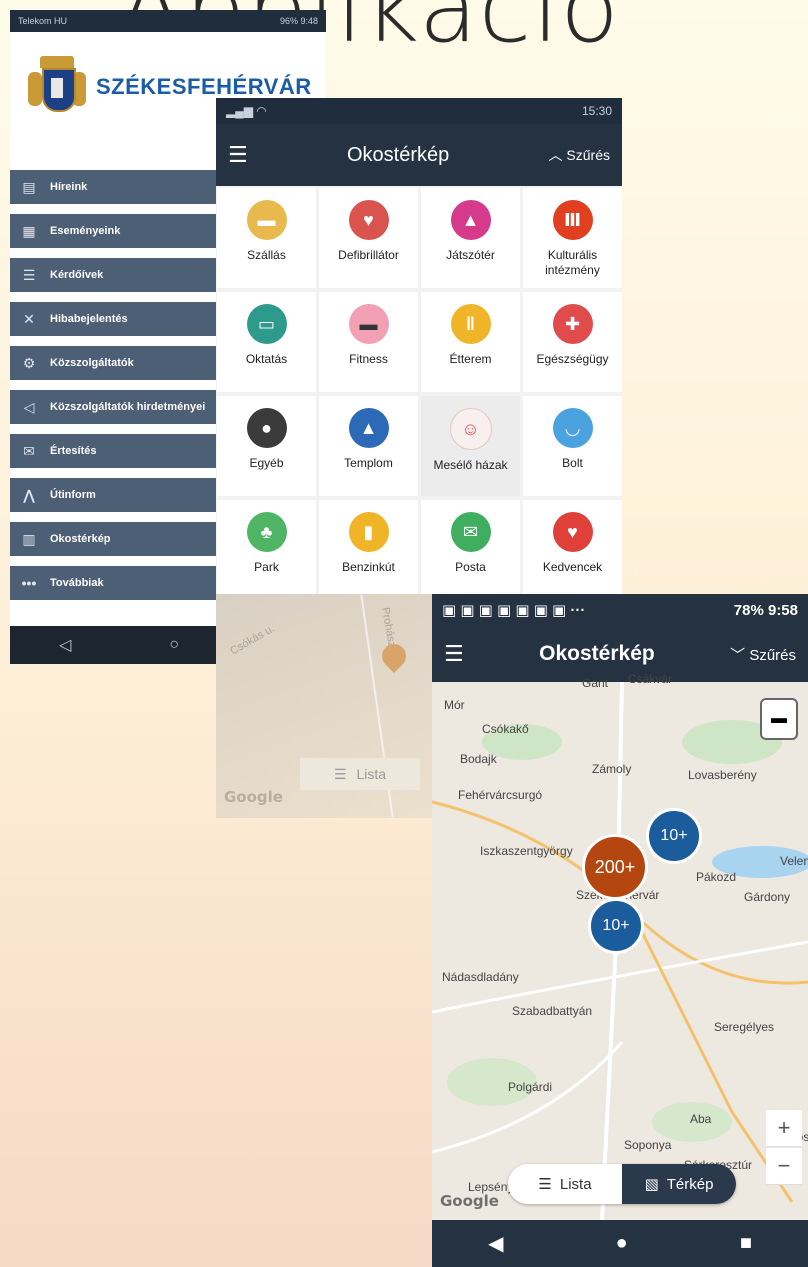 Image resolution: width=808 pixels, height=1267 pixels. What do you see at coordinates (29, 494) in the screenshot?
I see `road-icon: ⋀` at bounding box center [29, 494].